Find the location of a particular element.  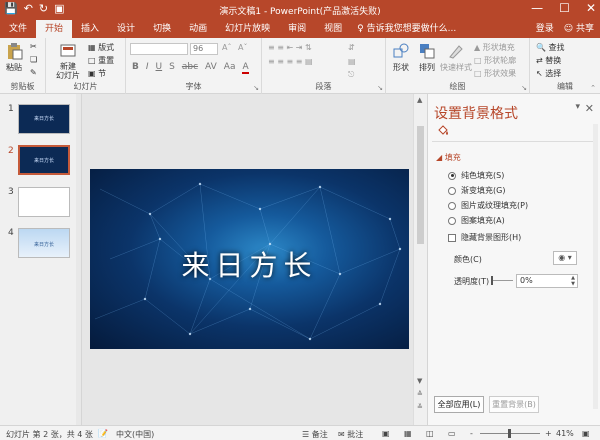

cut-icon: ✂ is located at coordinates (33, 46).